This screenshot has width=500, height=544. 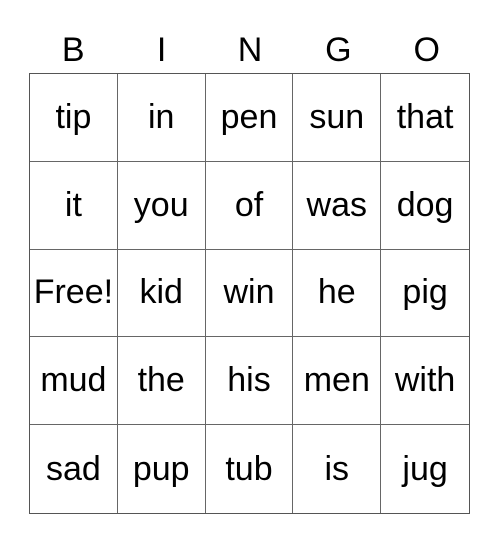 What do you see at coordinates (249, 118) in the screenshot?
I see `bingo-cell: pen` at bounding box center [249, 118].